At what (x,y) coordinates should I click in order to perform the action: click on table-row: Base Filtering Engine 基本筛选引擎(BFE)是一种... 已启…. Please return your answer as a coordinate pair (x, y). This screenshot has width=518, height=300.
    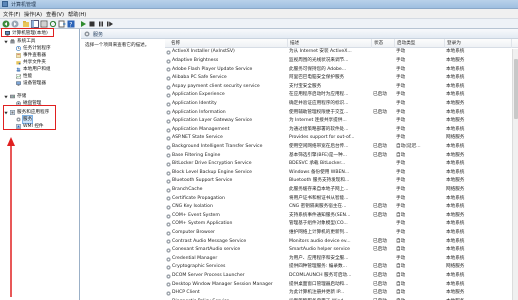
    Looking at the image, I should click on (341, 156).